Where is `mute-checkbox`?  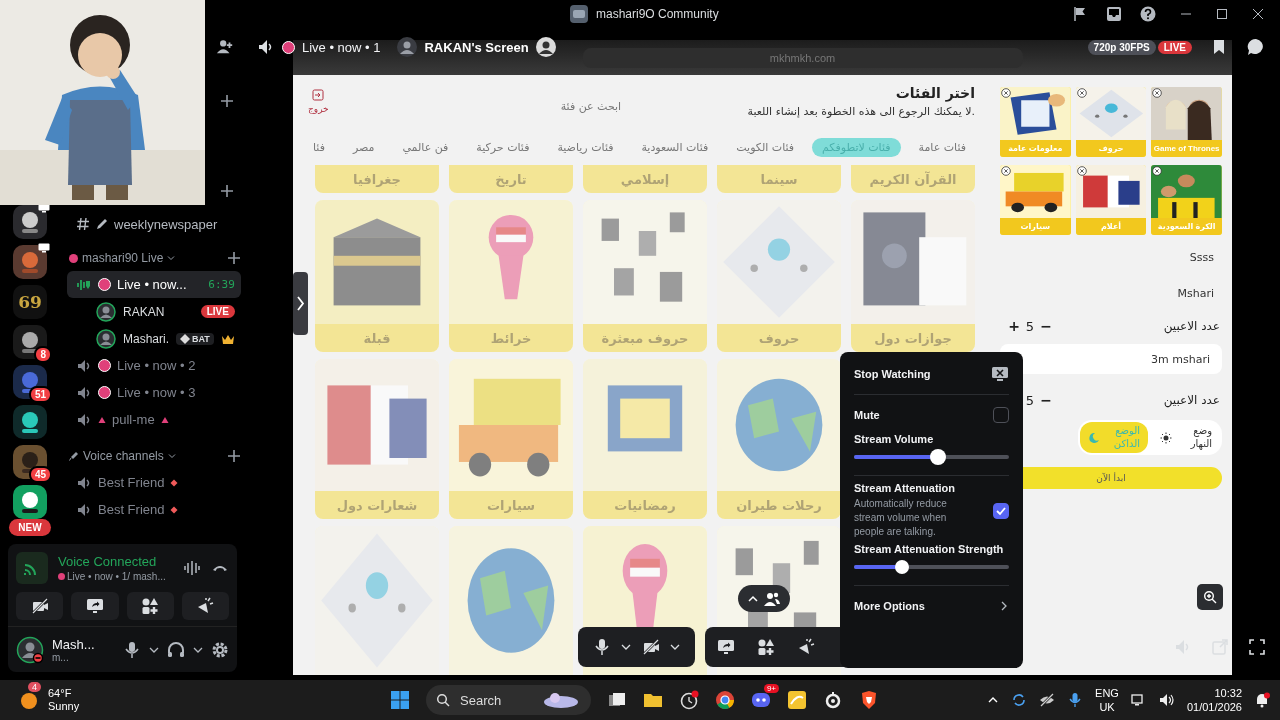
mute-checkbox is located at coordinates (1001, 415).